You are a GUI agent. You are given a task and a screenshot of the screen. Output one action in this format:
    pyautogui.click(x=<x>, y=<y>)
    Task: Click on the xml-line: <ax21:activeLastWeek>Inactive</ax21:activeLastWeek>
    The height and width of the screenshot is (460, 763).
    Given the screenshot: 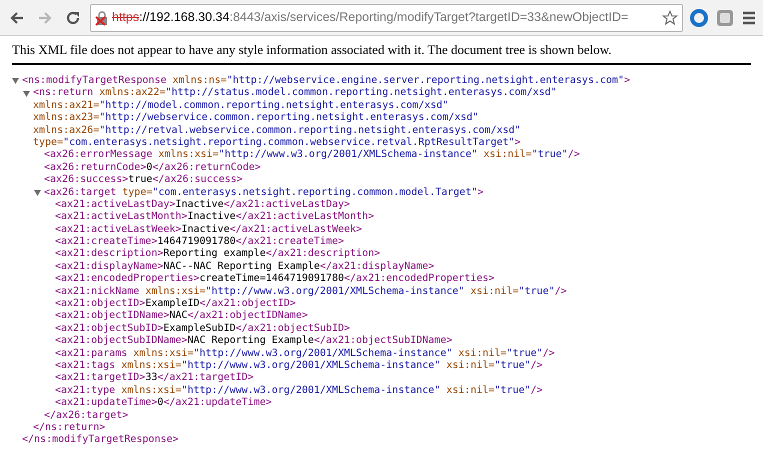 What is the action you would take?
    pyautogui.click(x=208, y=230)
    